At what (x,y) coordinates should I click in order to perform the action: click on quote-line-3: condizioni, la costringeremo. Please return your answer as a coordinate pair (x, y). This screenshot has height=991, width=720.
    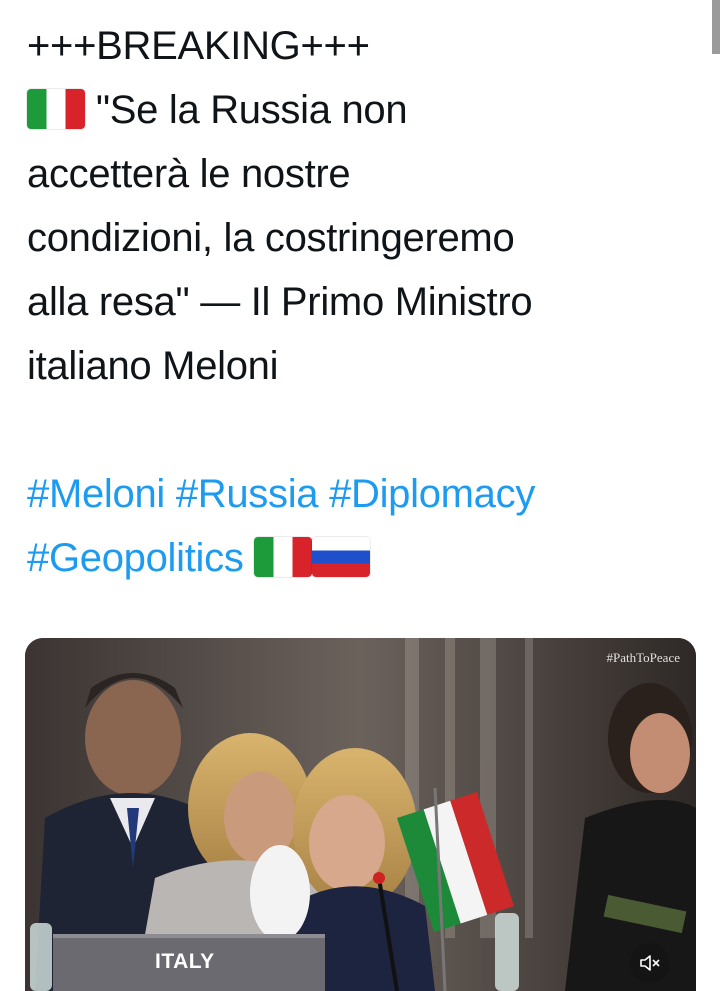
    Looking at the image, I should click on (271, 238).